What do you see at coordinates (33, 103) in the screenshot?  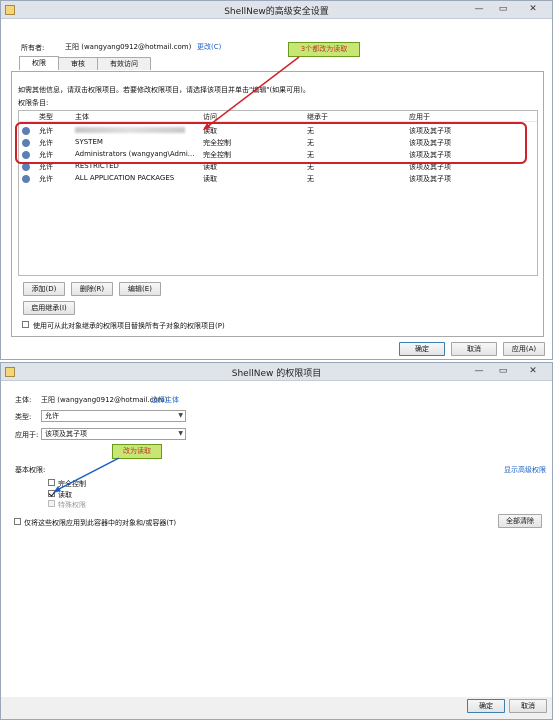 I see `entries-label: 权限条目:` at bounding box center [33, 103].